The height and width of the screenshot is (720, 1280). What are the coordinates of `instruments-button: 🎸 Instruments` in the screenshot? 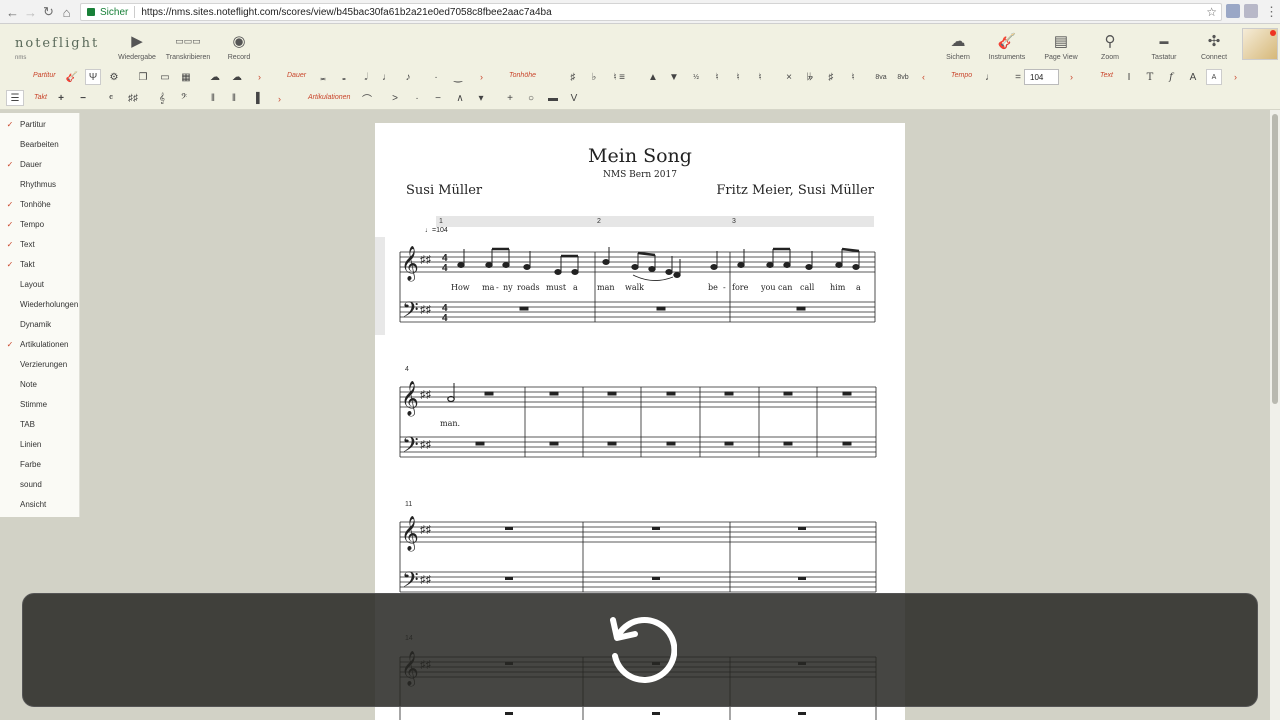 It's located at (1007, 46).